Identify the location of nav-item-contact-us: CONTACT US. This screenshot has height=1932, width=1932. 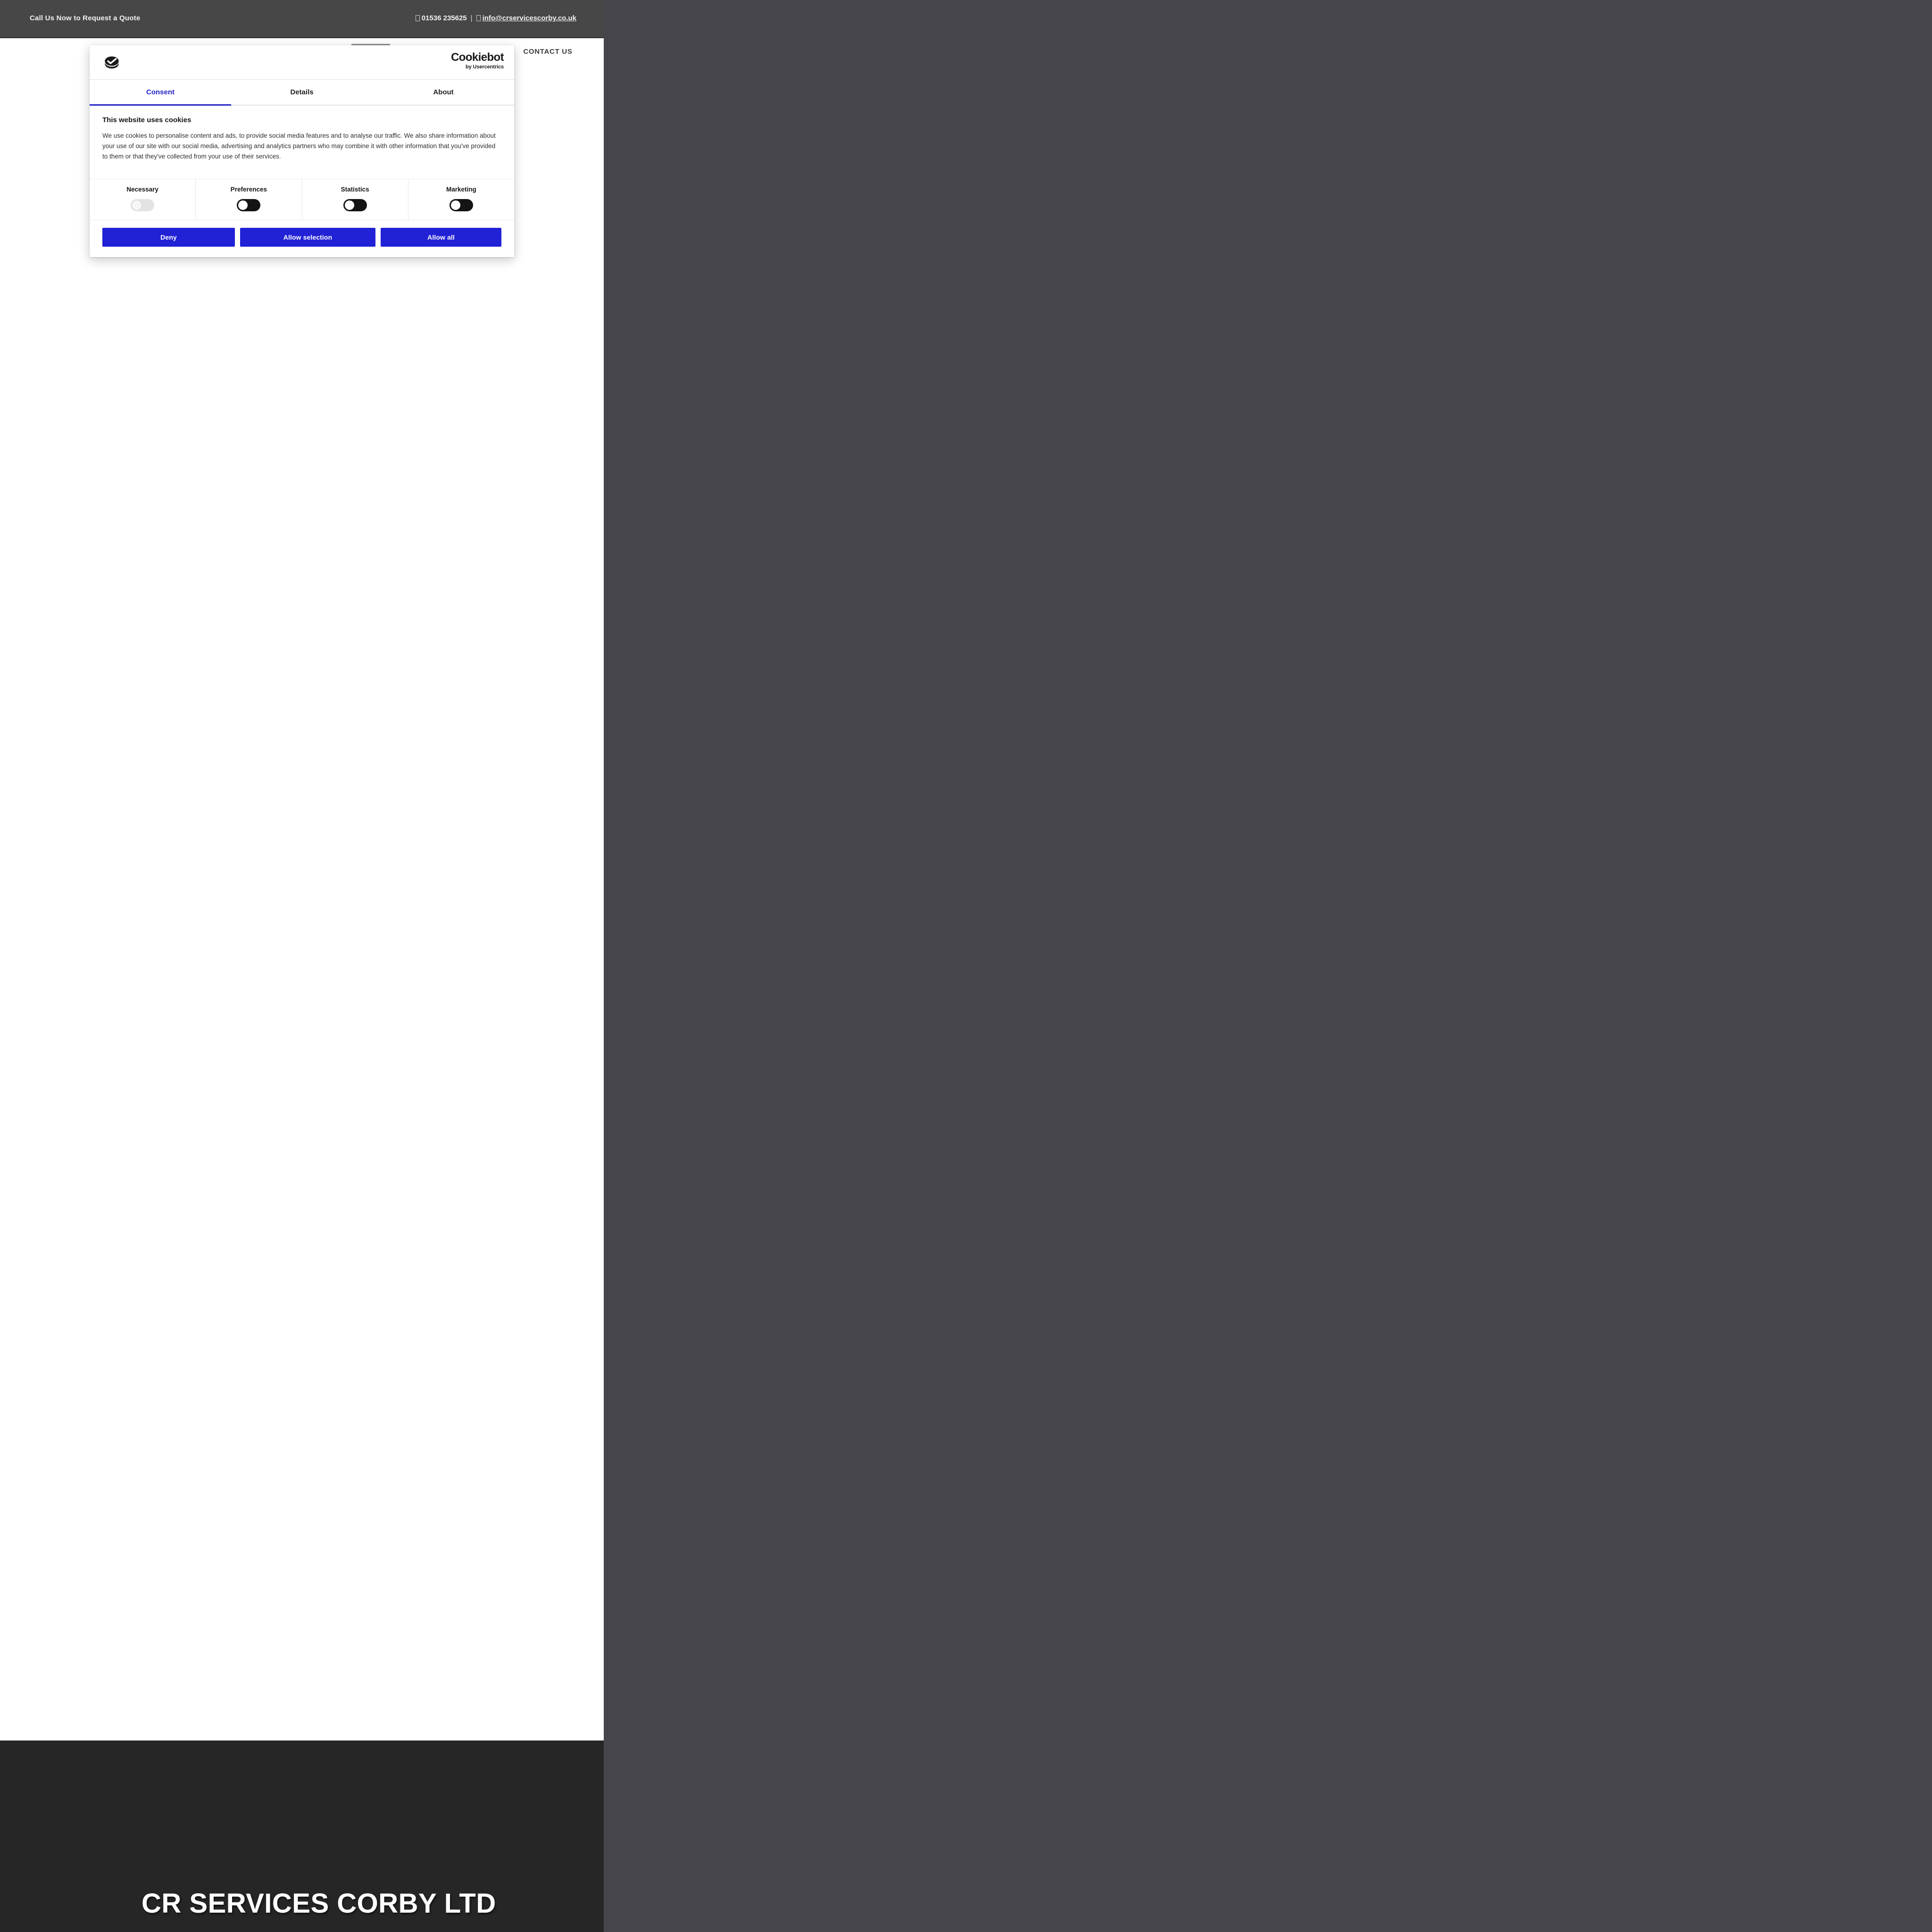
(547, 52).